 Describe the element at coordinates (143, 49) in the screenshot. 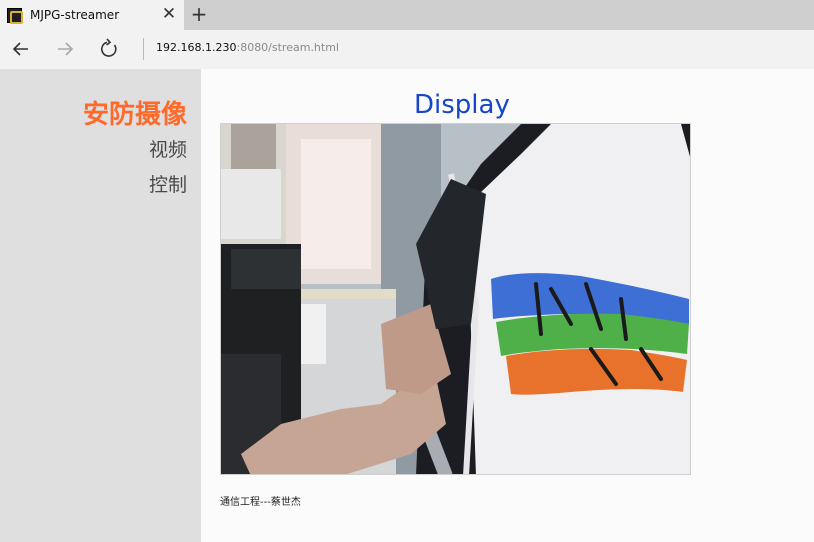

I see `url-divider` at that location.